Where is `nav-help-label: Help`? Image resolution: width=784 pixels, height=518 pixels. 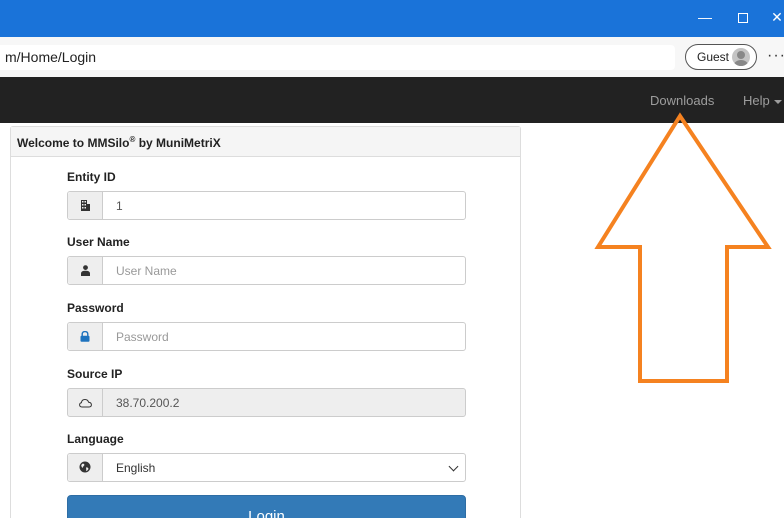 nav-help-label: Help is located at coordinates (756, 100).